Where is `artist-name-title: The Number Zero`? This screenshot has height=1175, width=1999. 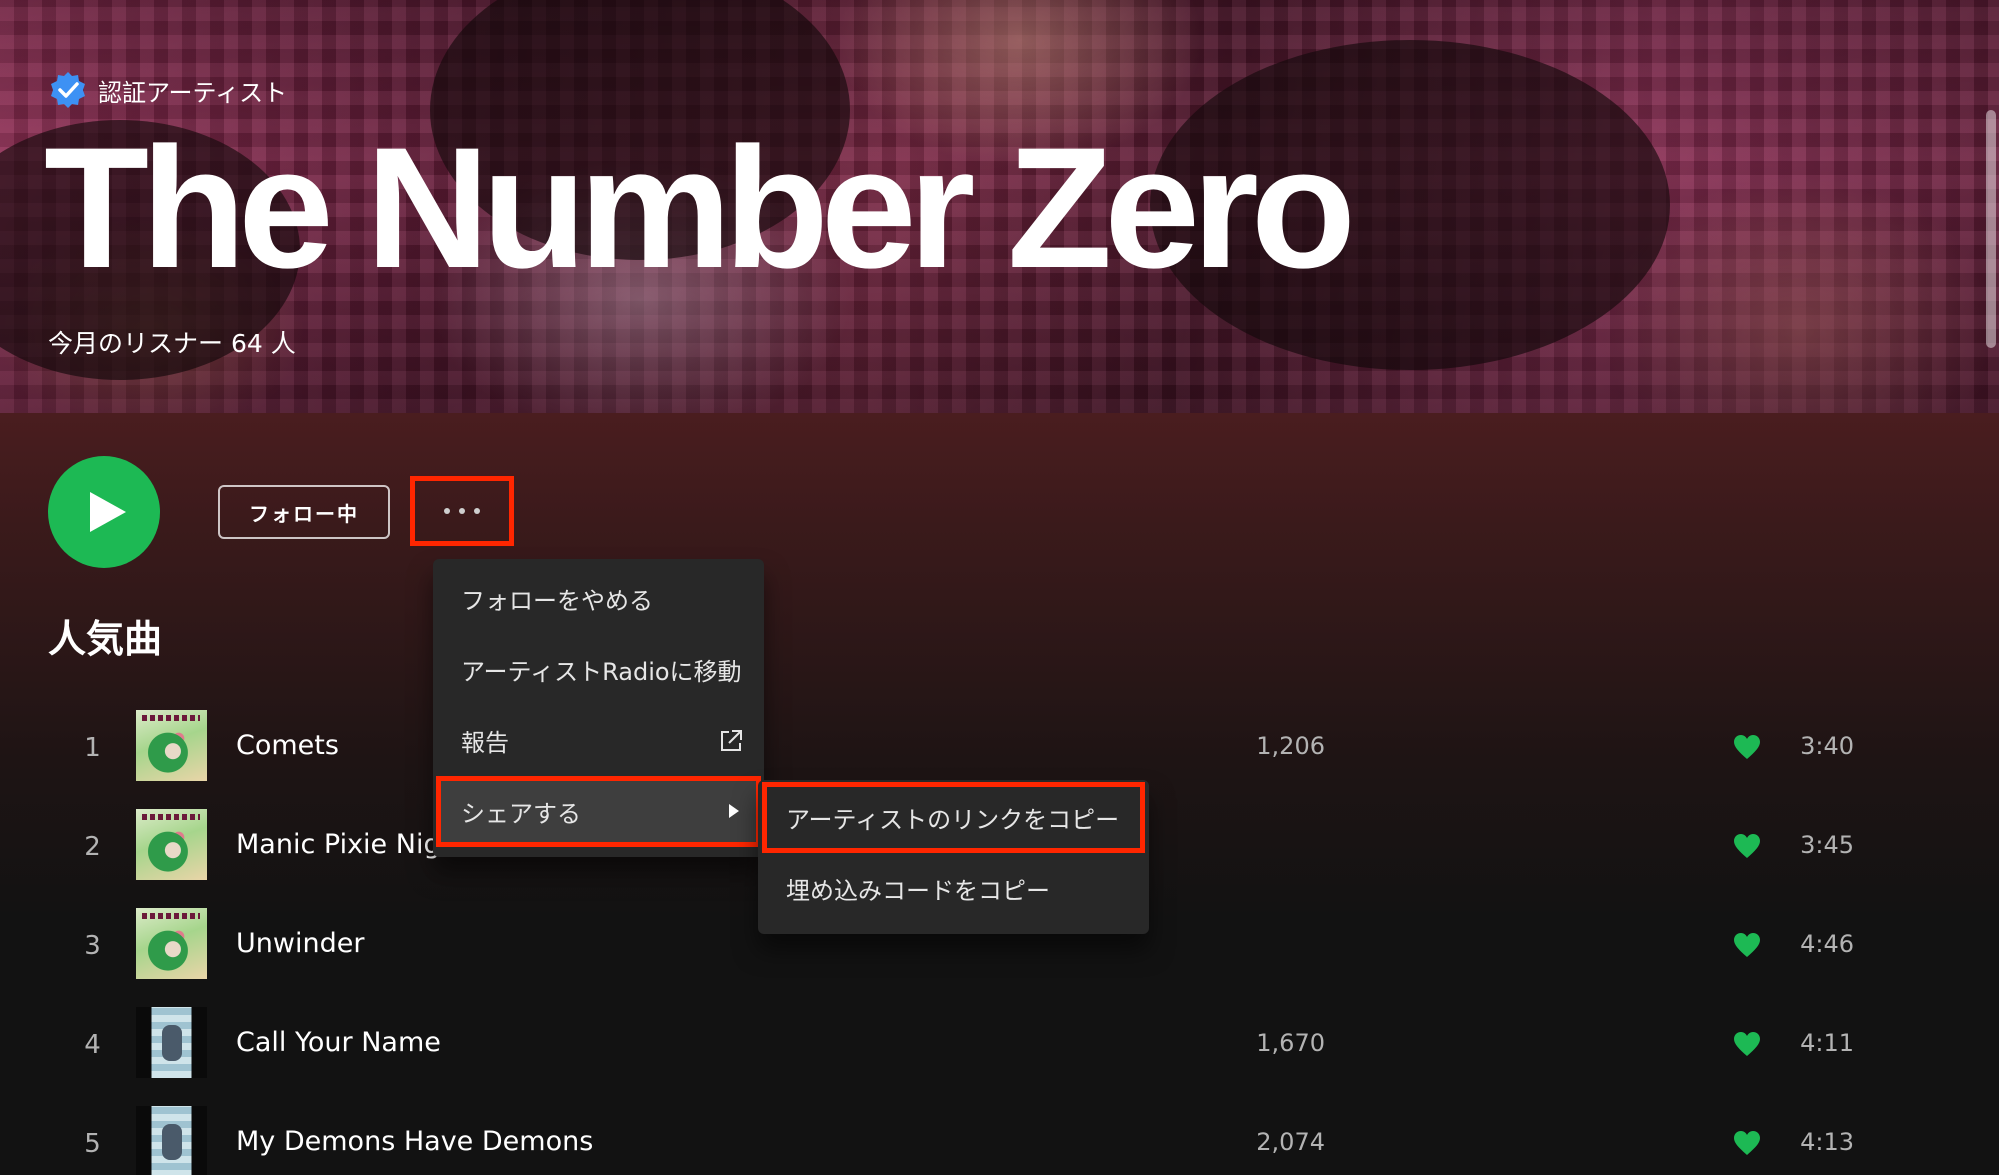 artist-name-title: The Number Zero is located at coordinates (700, 208).